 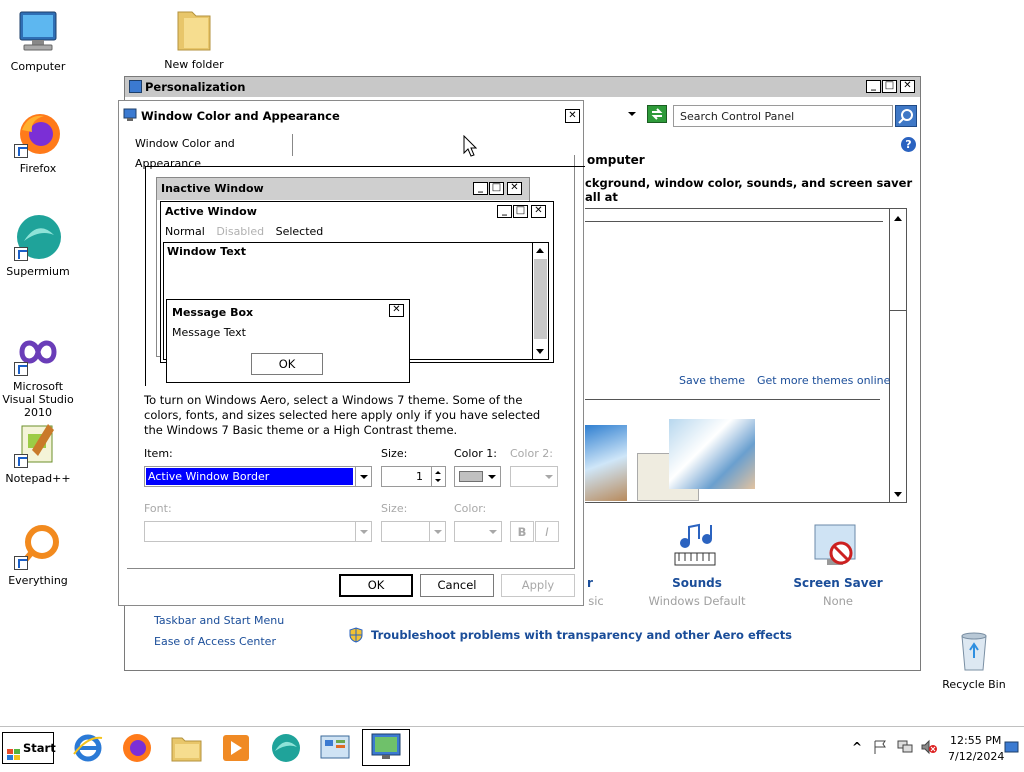 I want to click on desktop-icon-notepadpp: Notepad++, so click(x=38, y=452).